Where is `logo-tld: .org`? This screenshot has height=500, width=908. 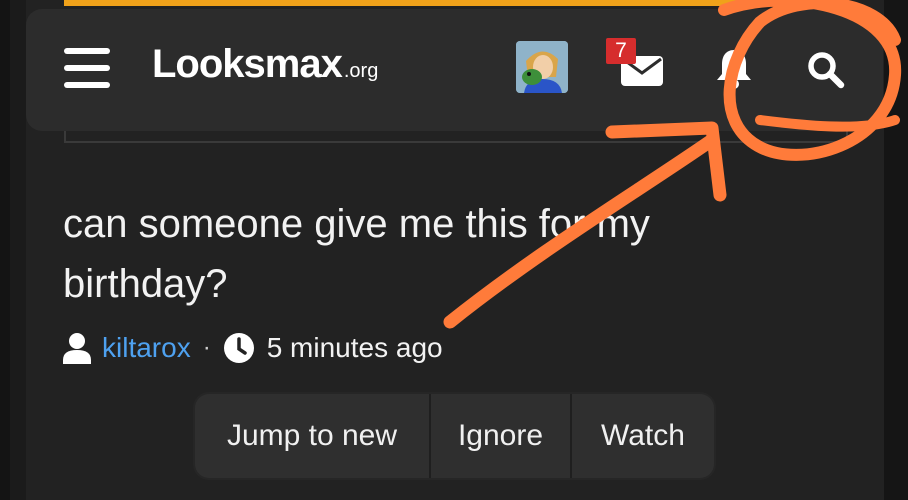
logo-tld: .org is located at coordinates (361, 71).